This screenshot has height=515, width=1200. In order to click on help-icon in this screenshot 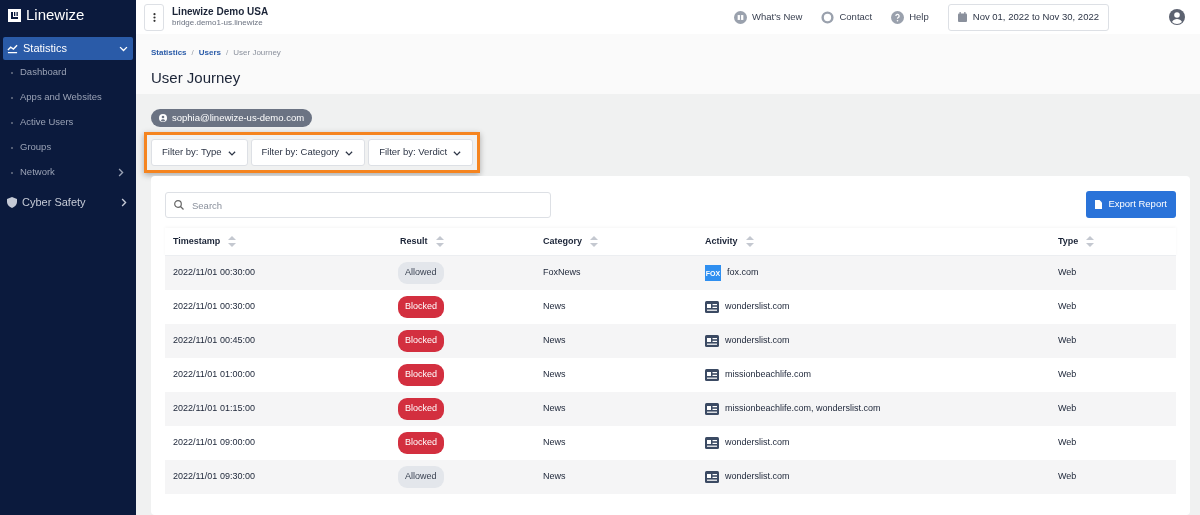, I will do `click(898, 17)`.